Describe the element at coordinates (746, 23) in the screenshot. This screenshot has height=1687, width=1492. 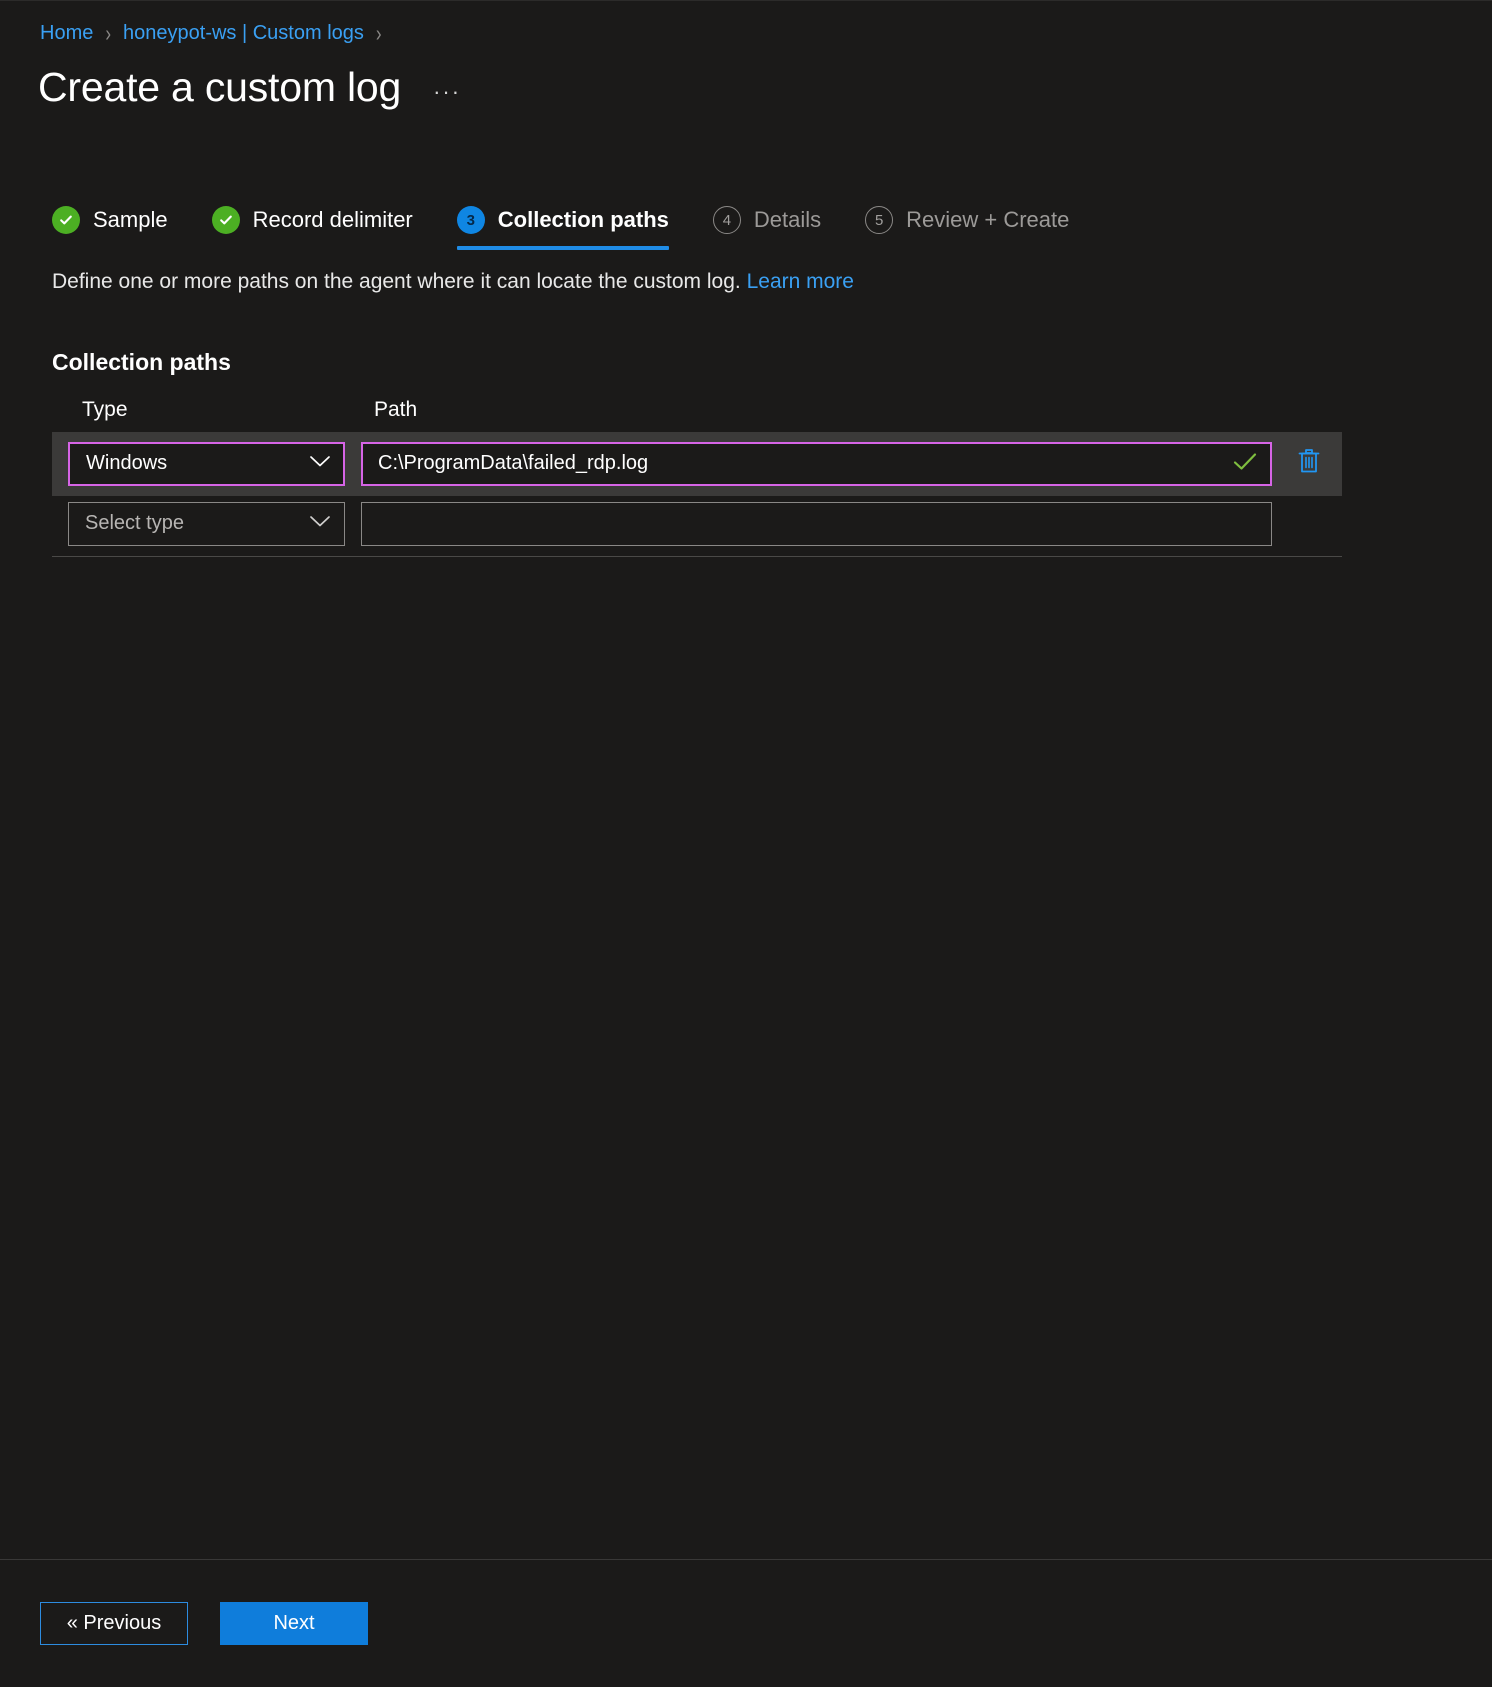
I see `breadcrumb: Home › honeypot-ws | Custom logs ›` at that location.